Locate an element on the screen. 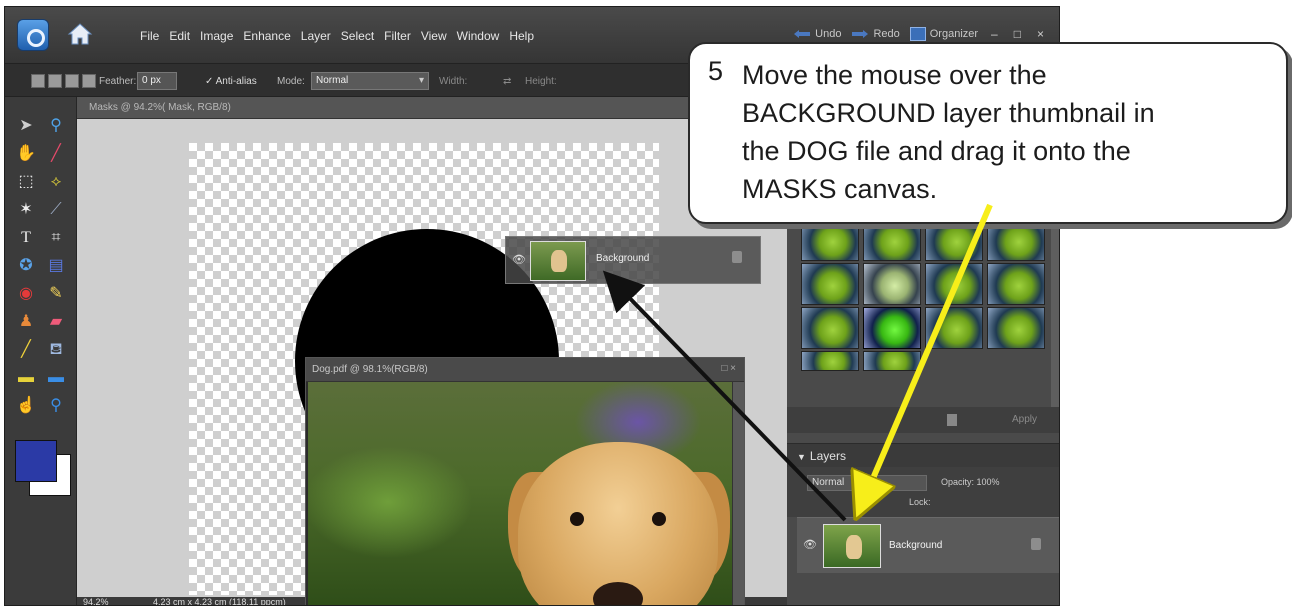 The image size is (1292, 607). new-selection-icon is located at coordinates (38, 81).